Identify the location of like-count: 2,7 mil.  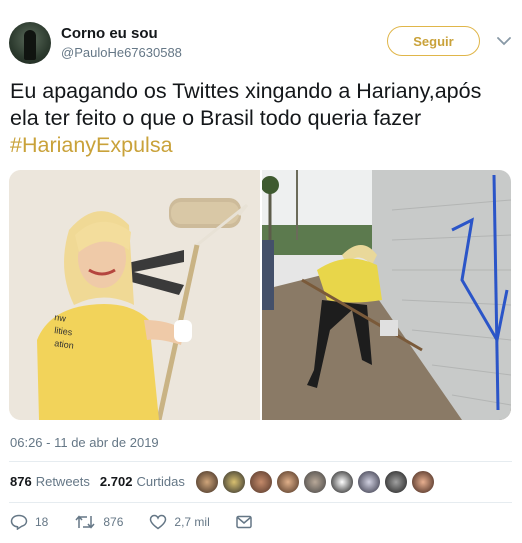
(192, 522).